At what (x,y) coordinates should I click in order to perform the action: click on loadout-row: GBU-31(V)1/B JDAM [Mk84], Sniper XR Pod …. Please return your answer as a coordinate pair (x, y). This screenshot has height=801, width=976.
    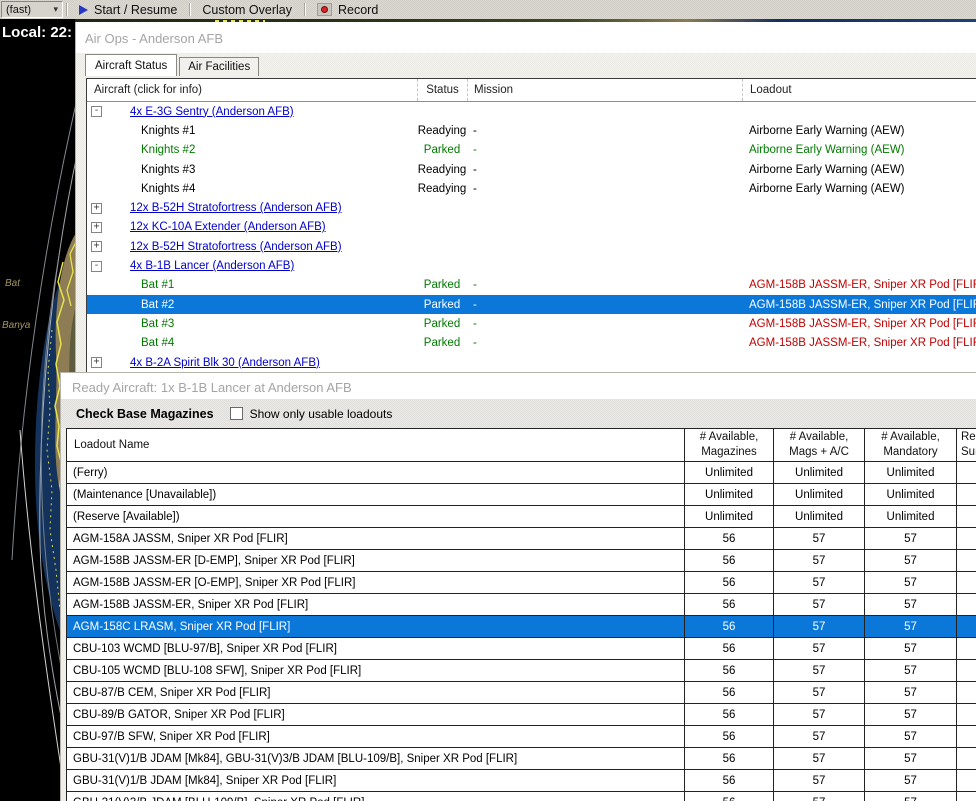
    Looking at the image, I should click on (521, 781).